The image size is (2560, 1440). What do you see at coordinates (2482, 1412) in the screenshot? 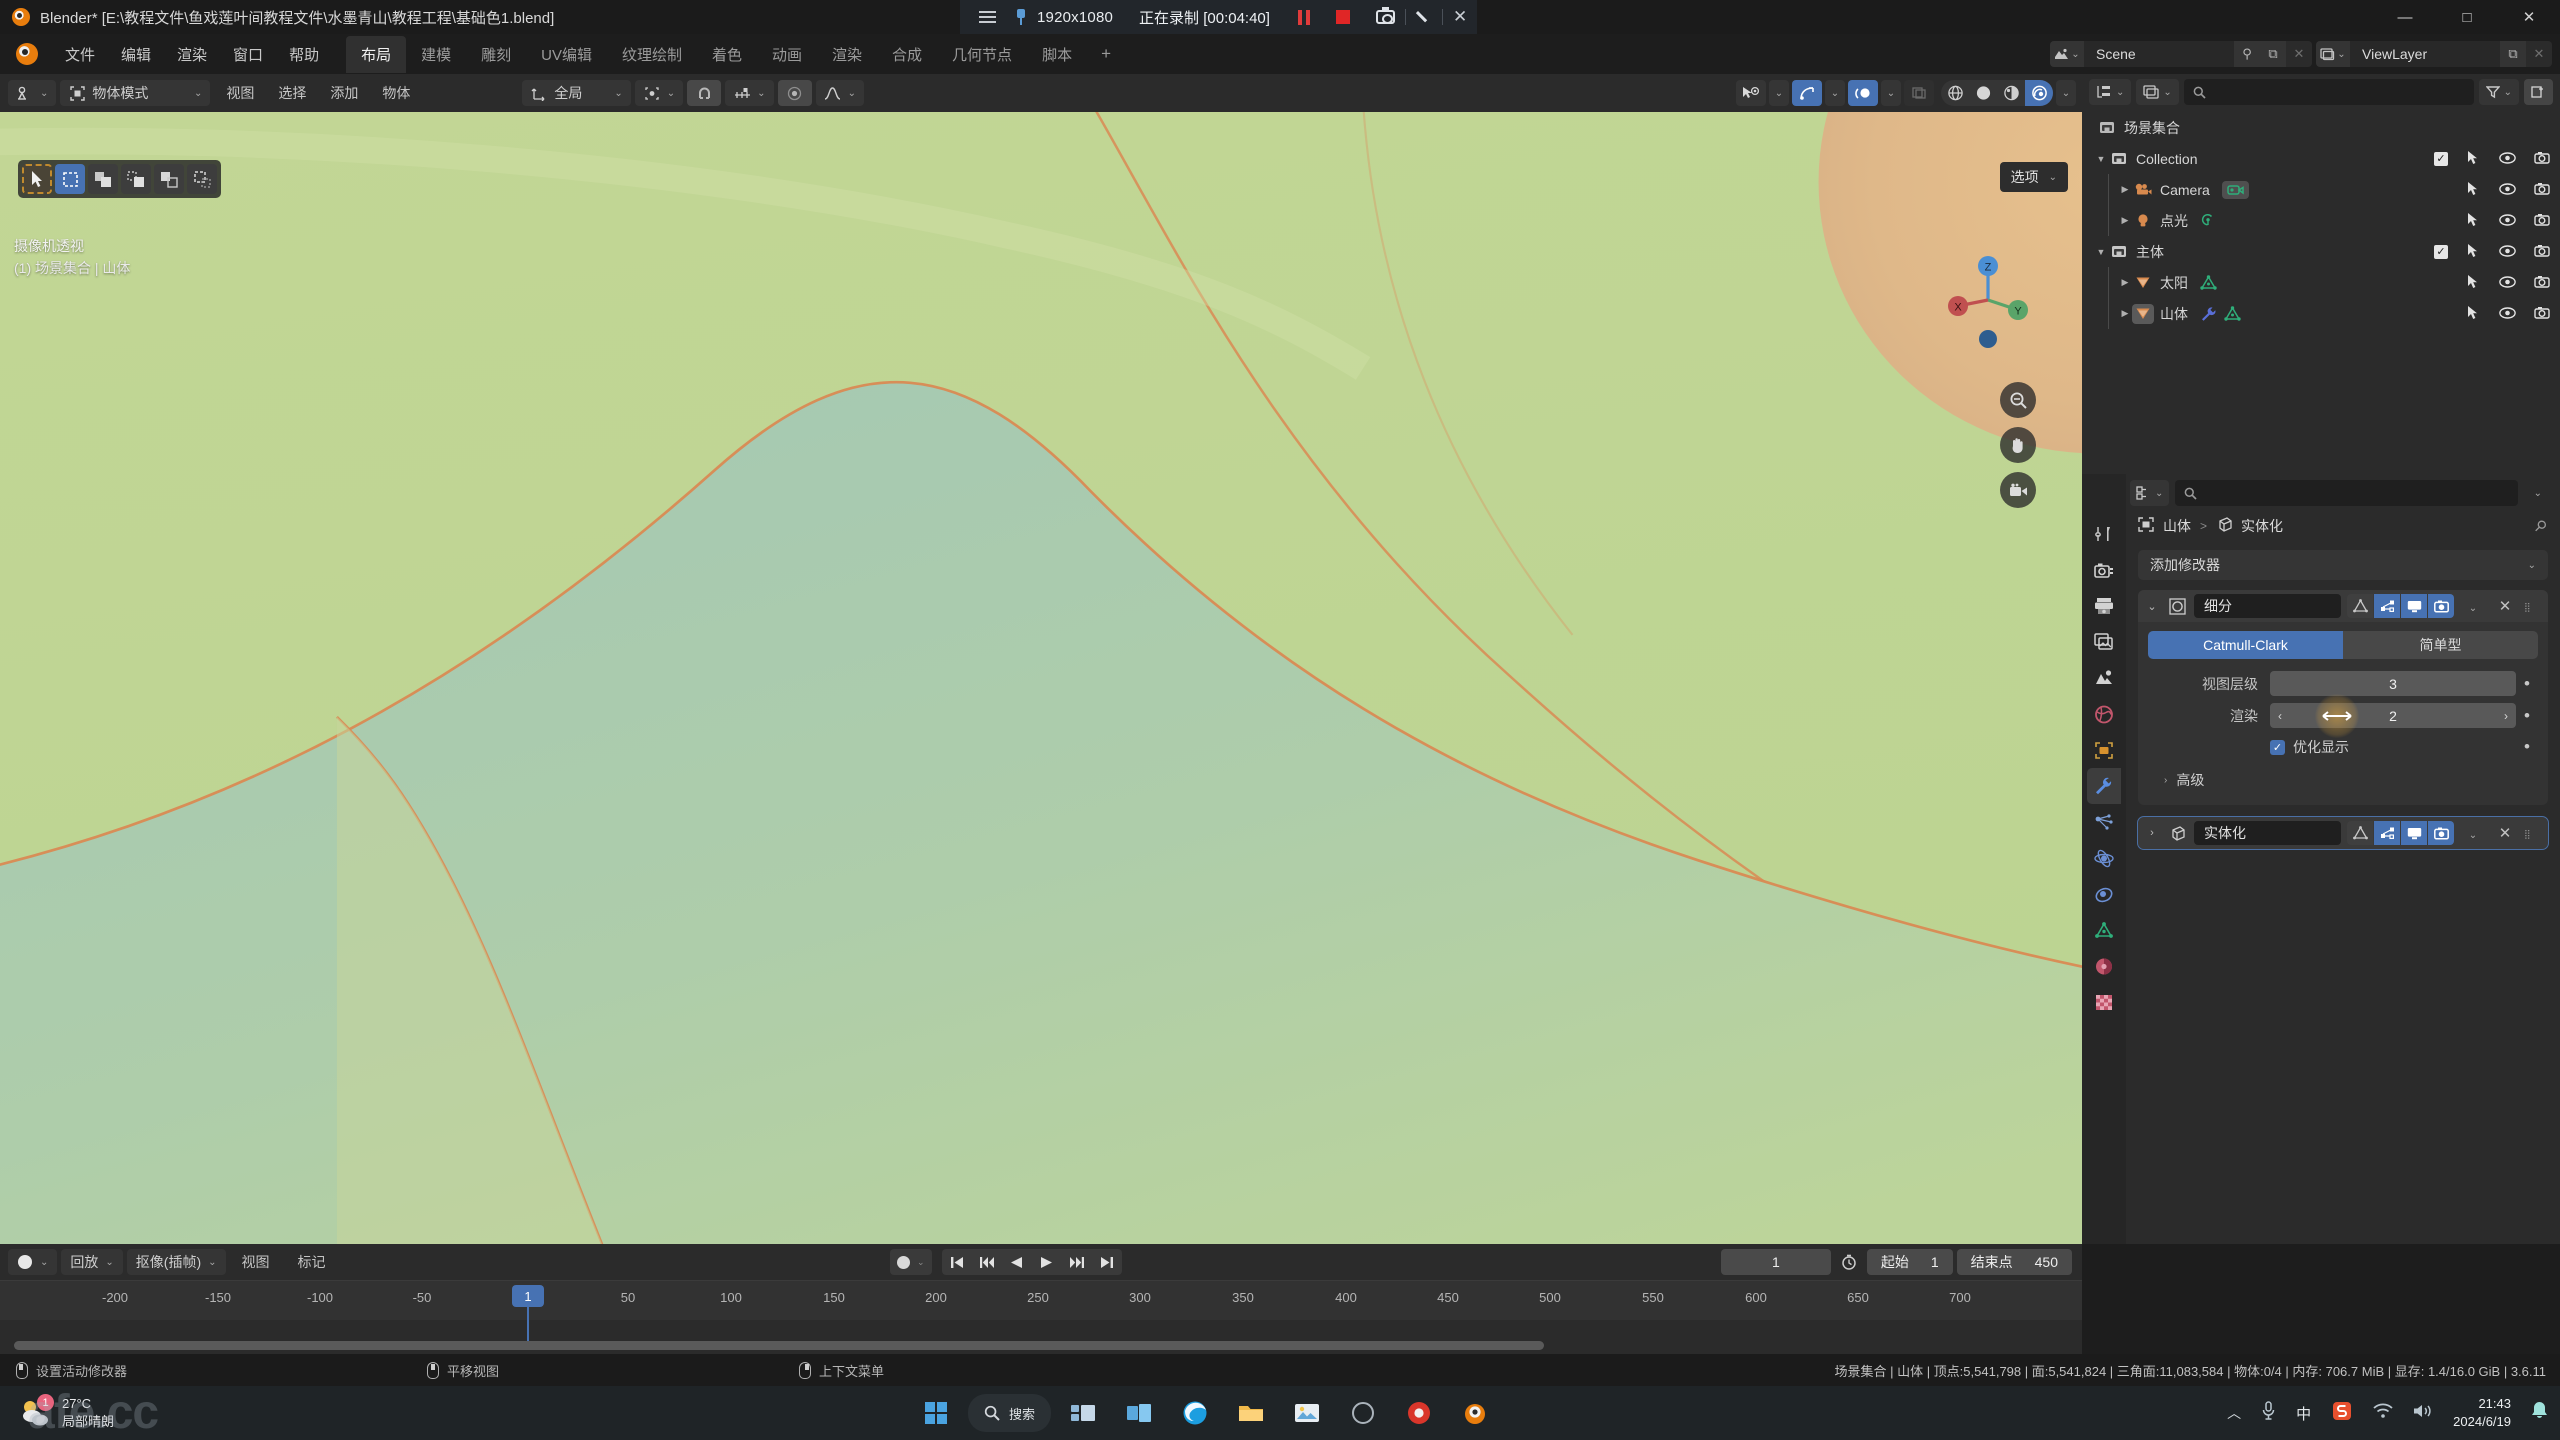
I see `taskbar-clock: 21:43 2024/6/19` at bounding box center [2482, 1412].